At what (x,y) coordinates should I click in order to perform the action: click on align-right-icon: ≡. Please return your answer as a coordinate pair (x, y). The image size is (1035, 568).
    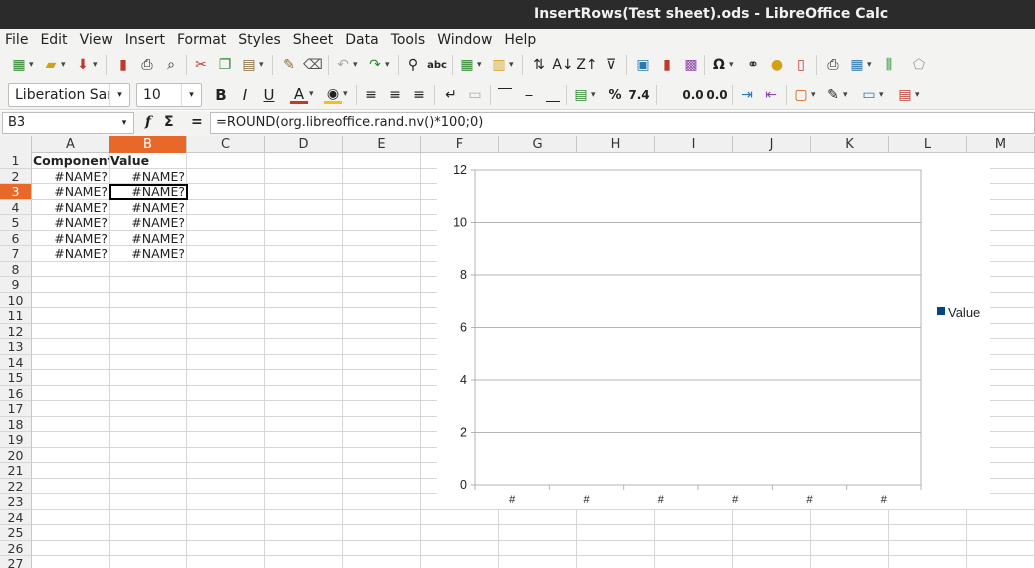
    Looking at the image, I should click on (419, 95).